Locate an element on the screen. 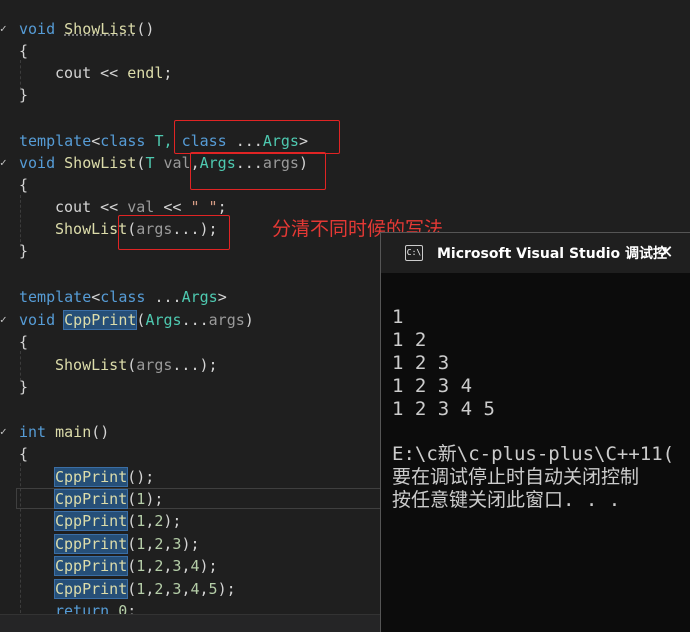  code-line: void ShowList() is located at coordinates (86, 29).